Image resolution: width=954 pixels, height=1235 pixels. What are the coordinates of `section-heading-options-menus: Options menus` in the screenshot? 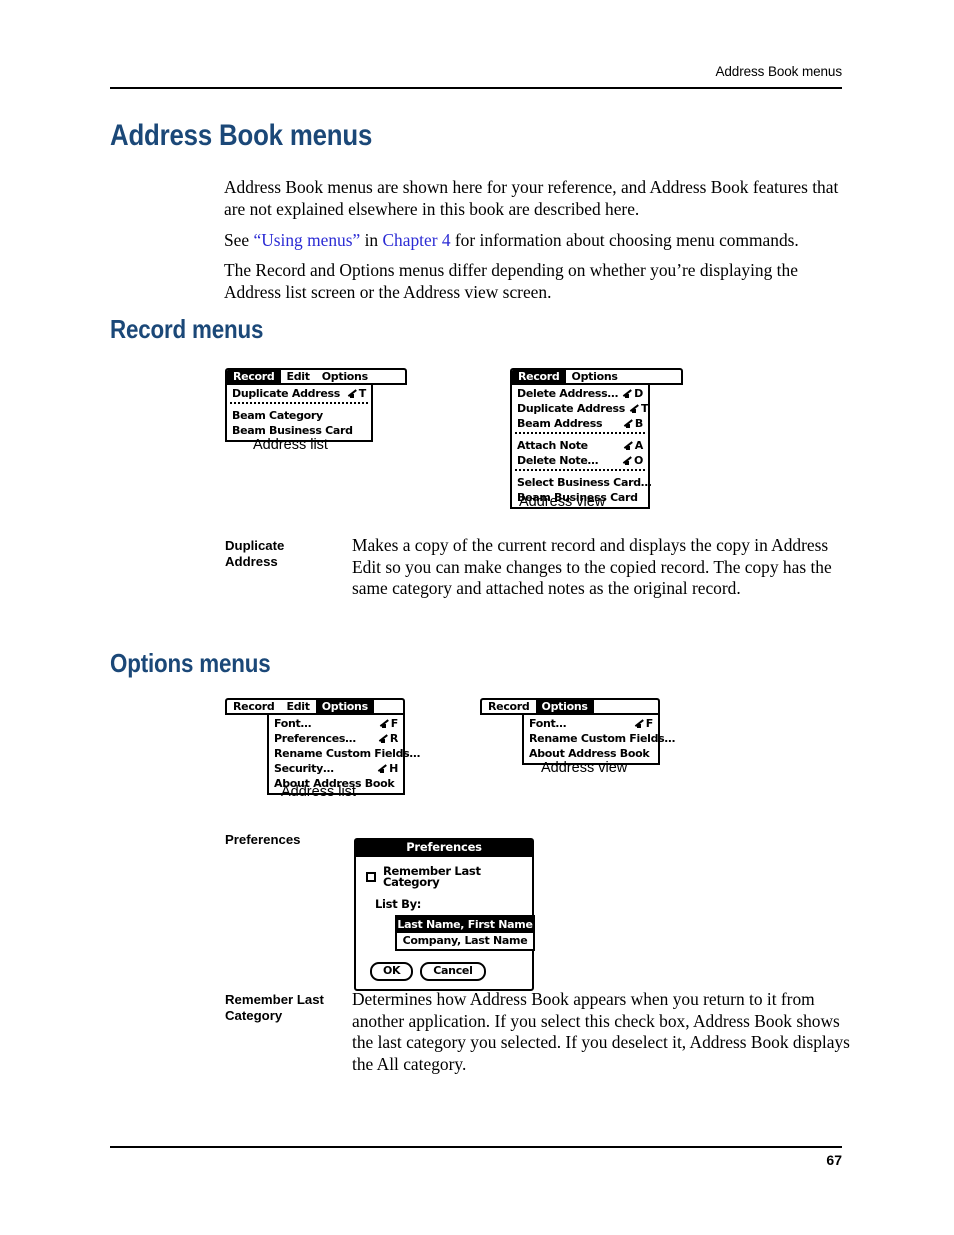 It's located at (190, 663).